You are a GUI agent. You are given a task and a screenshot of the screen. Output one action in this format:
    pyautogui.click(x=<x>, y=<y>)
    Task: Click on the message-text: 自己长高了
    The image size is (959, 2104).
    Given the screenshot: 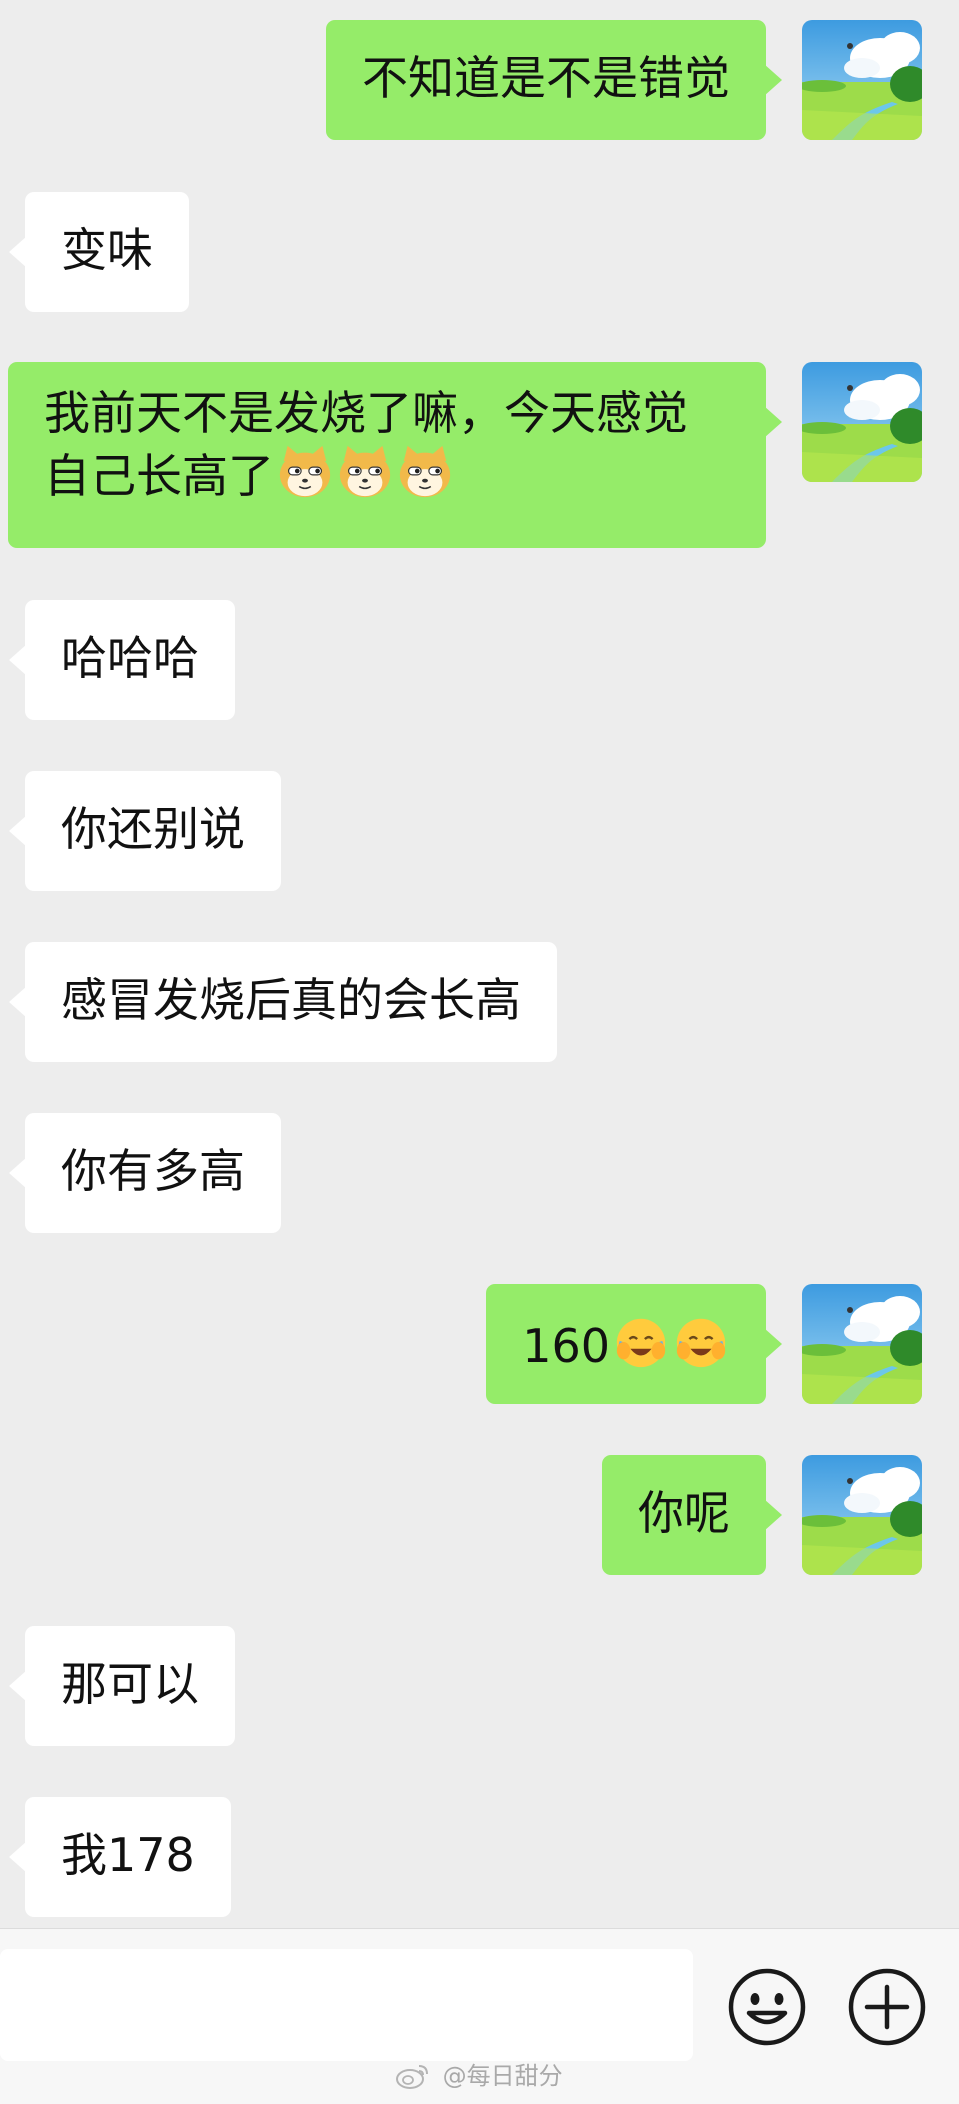 What is the action you would take?
    pyautogui.click(x=159, y=476)
    